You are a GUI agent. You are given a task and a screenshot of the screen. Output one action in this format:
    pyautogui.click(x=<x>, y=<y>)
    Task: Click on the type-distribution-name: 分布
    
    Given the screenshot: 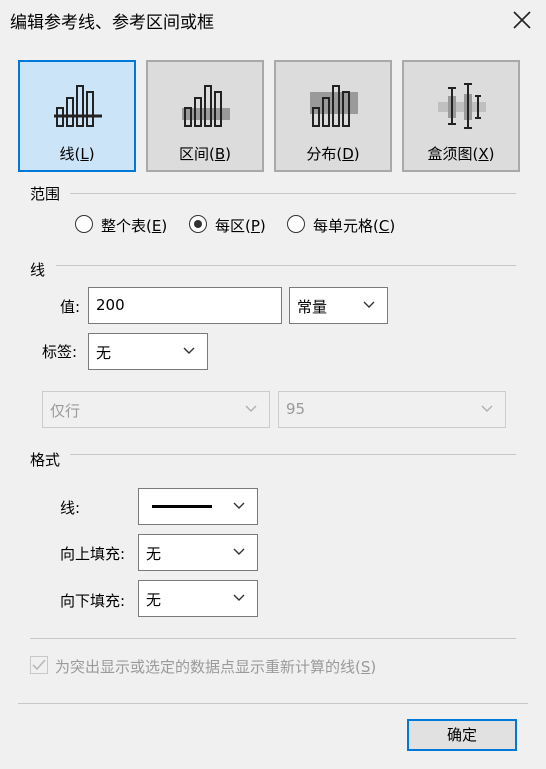 What is the action you would take?
    pyautogui.click(x=321, y=154)
    